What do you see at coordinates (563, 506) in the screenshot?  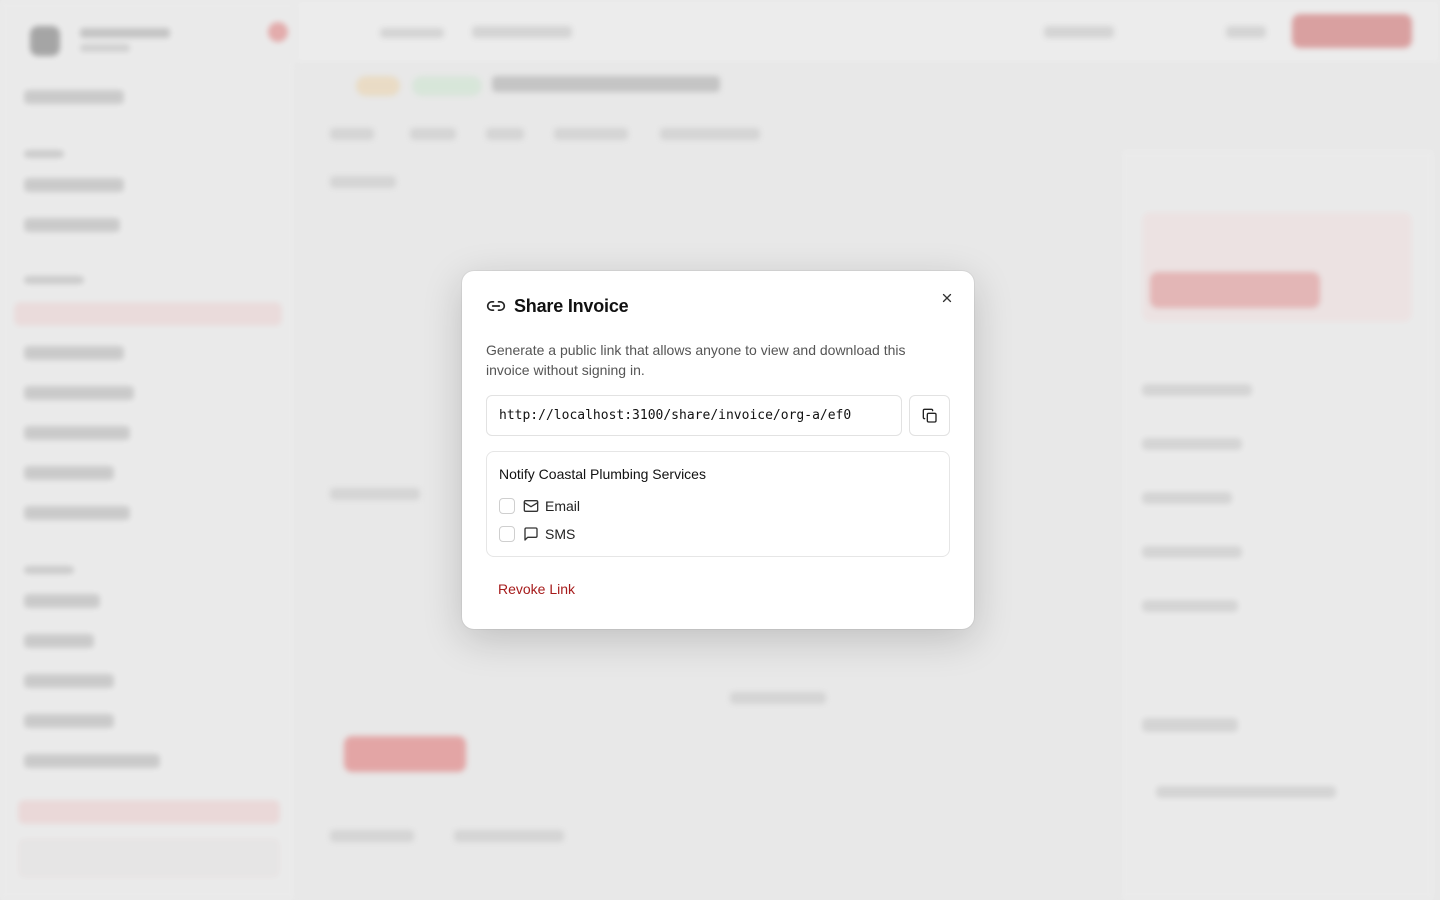 I see `email-label: Email` at bounding box center [563, 506].